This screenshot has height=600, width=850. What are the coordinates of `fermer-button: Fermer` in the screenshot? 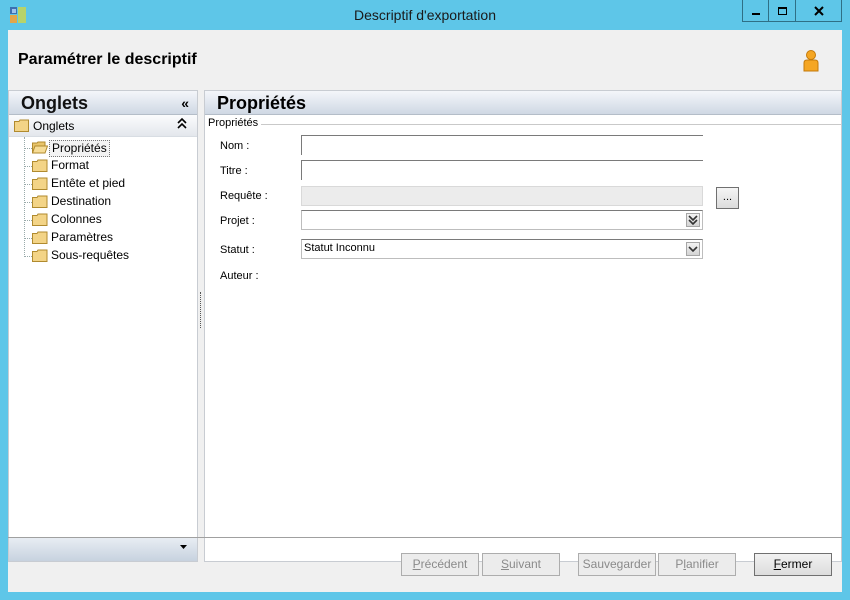 It's located at (793, 564).